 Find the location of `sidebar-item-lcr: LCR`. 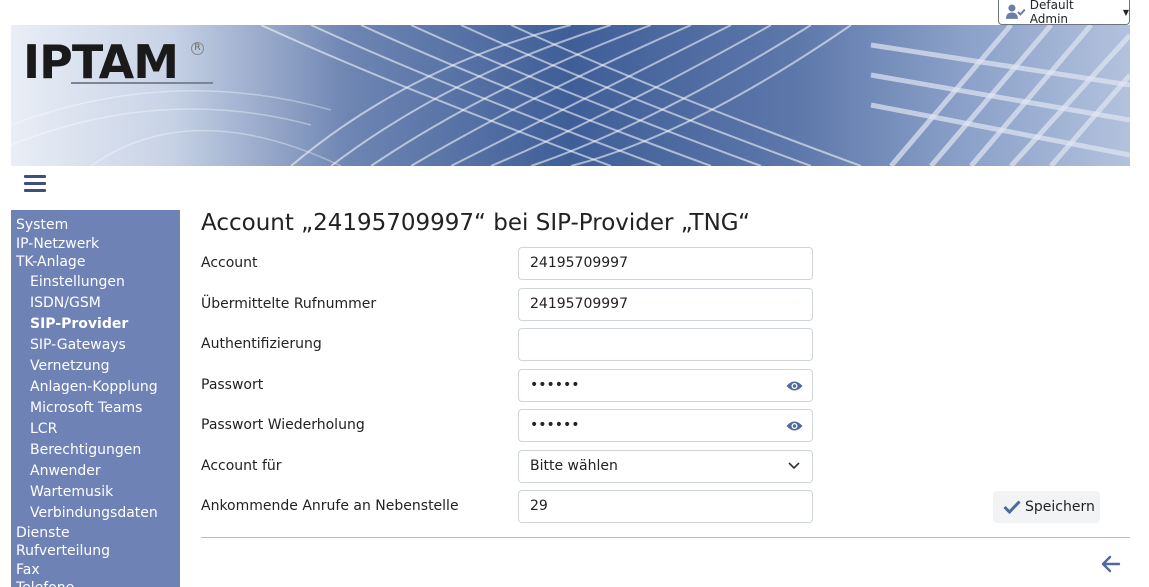

sidebar-item-lcr: LCR is located at coordinates (95, 429).